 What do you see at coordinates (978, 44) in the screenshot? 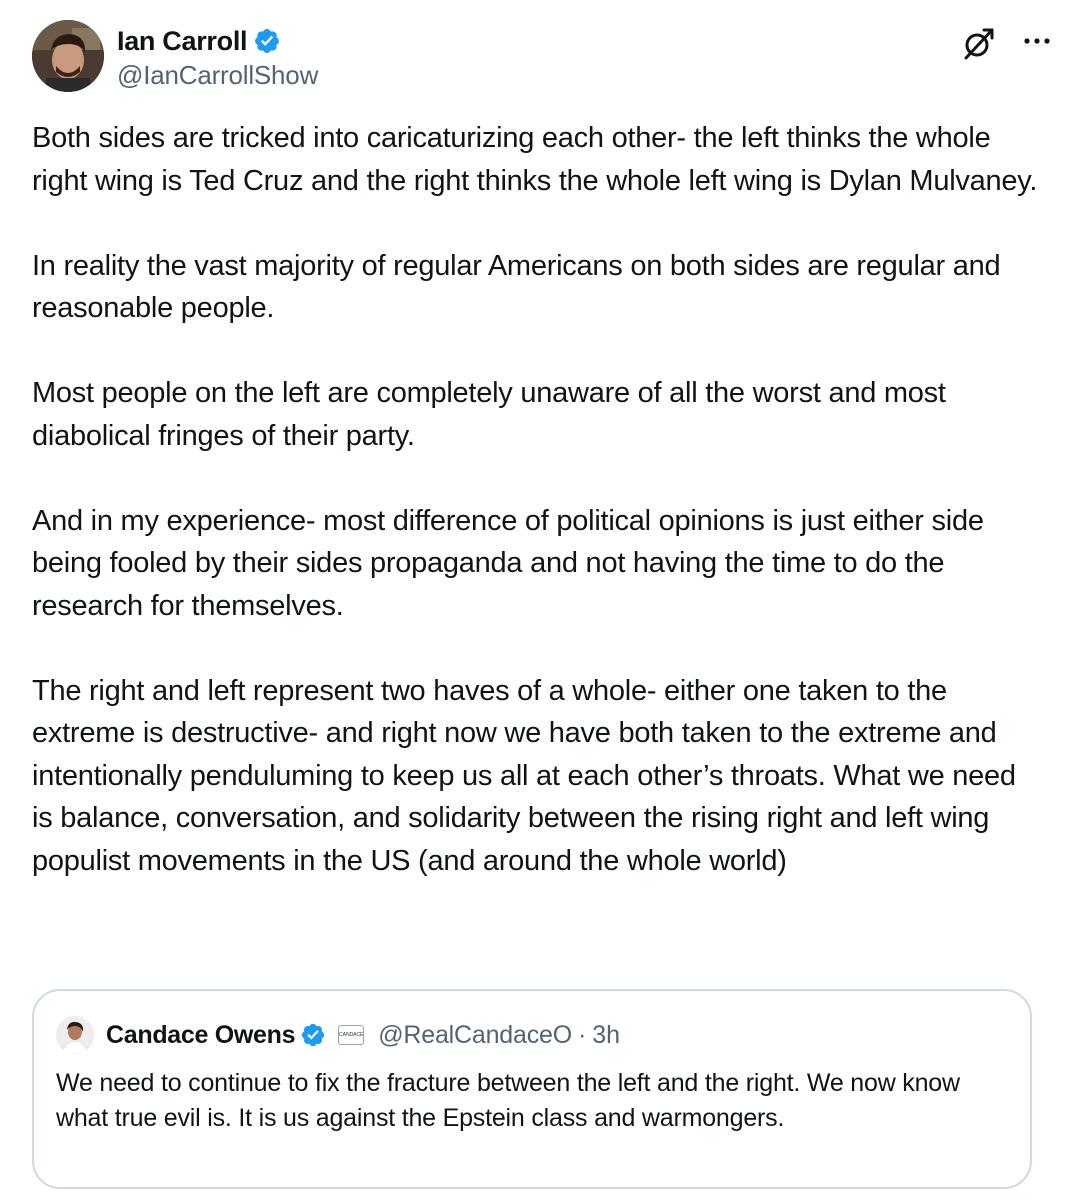
I see `grok-icon` at bounding box center [978, 44].